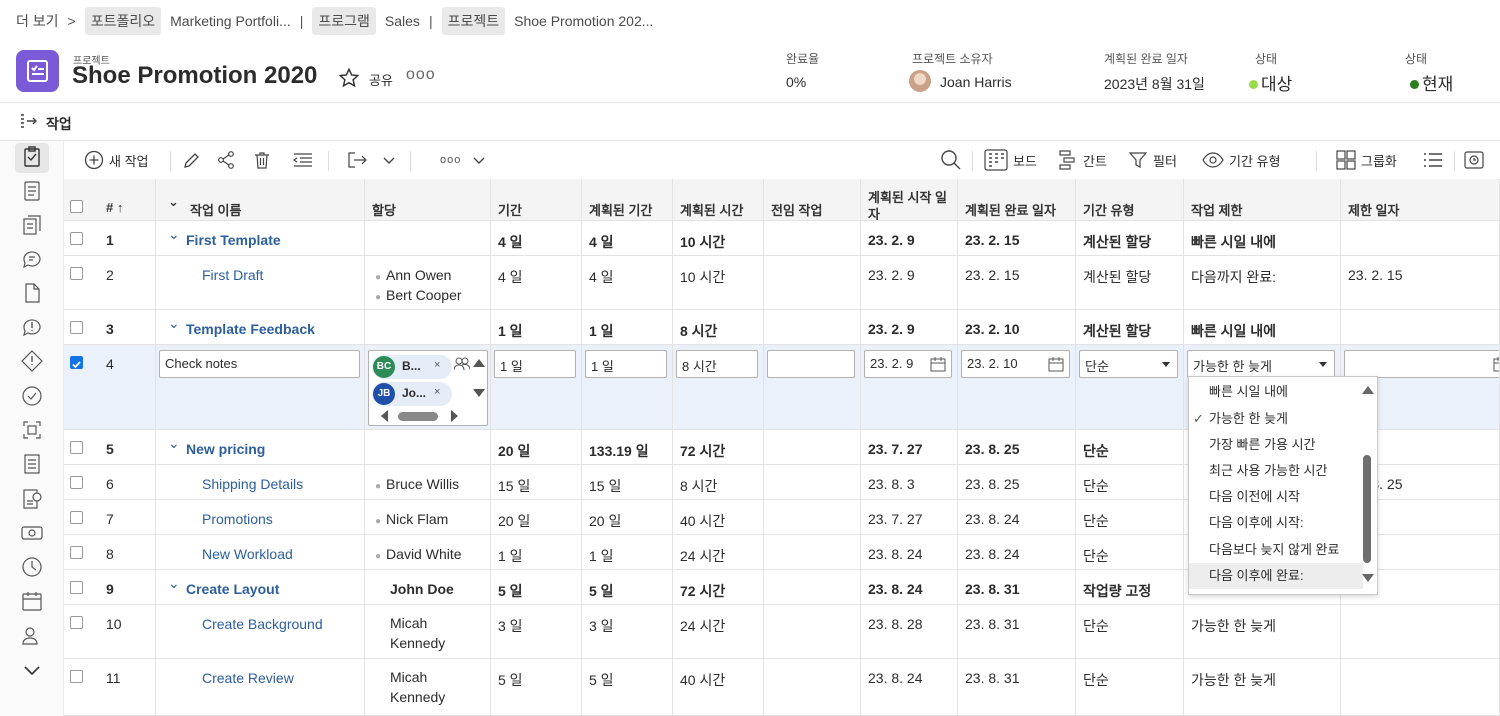 The height and width of the screenshot is (716, 1500). Describe the element at coordinates (627, 199) in the screenshot. I see `header-4: 계획된 기간` at that location.